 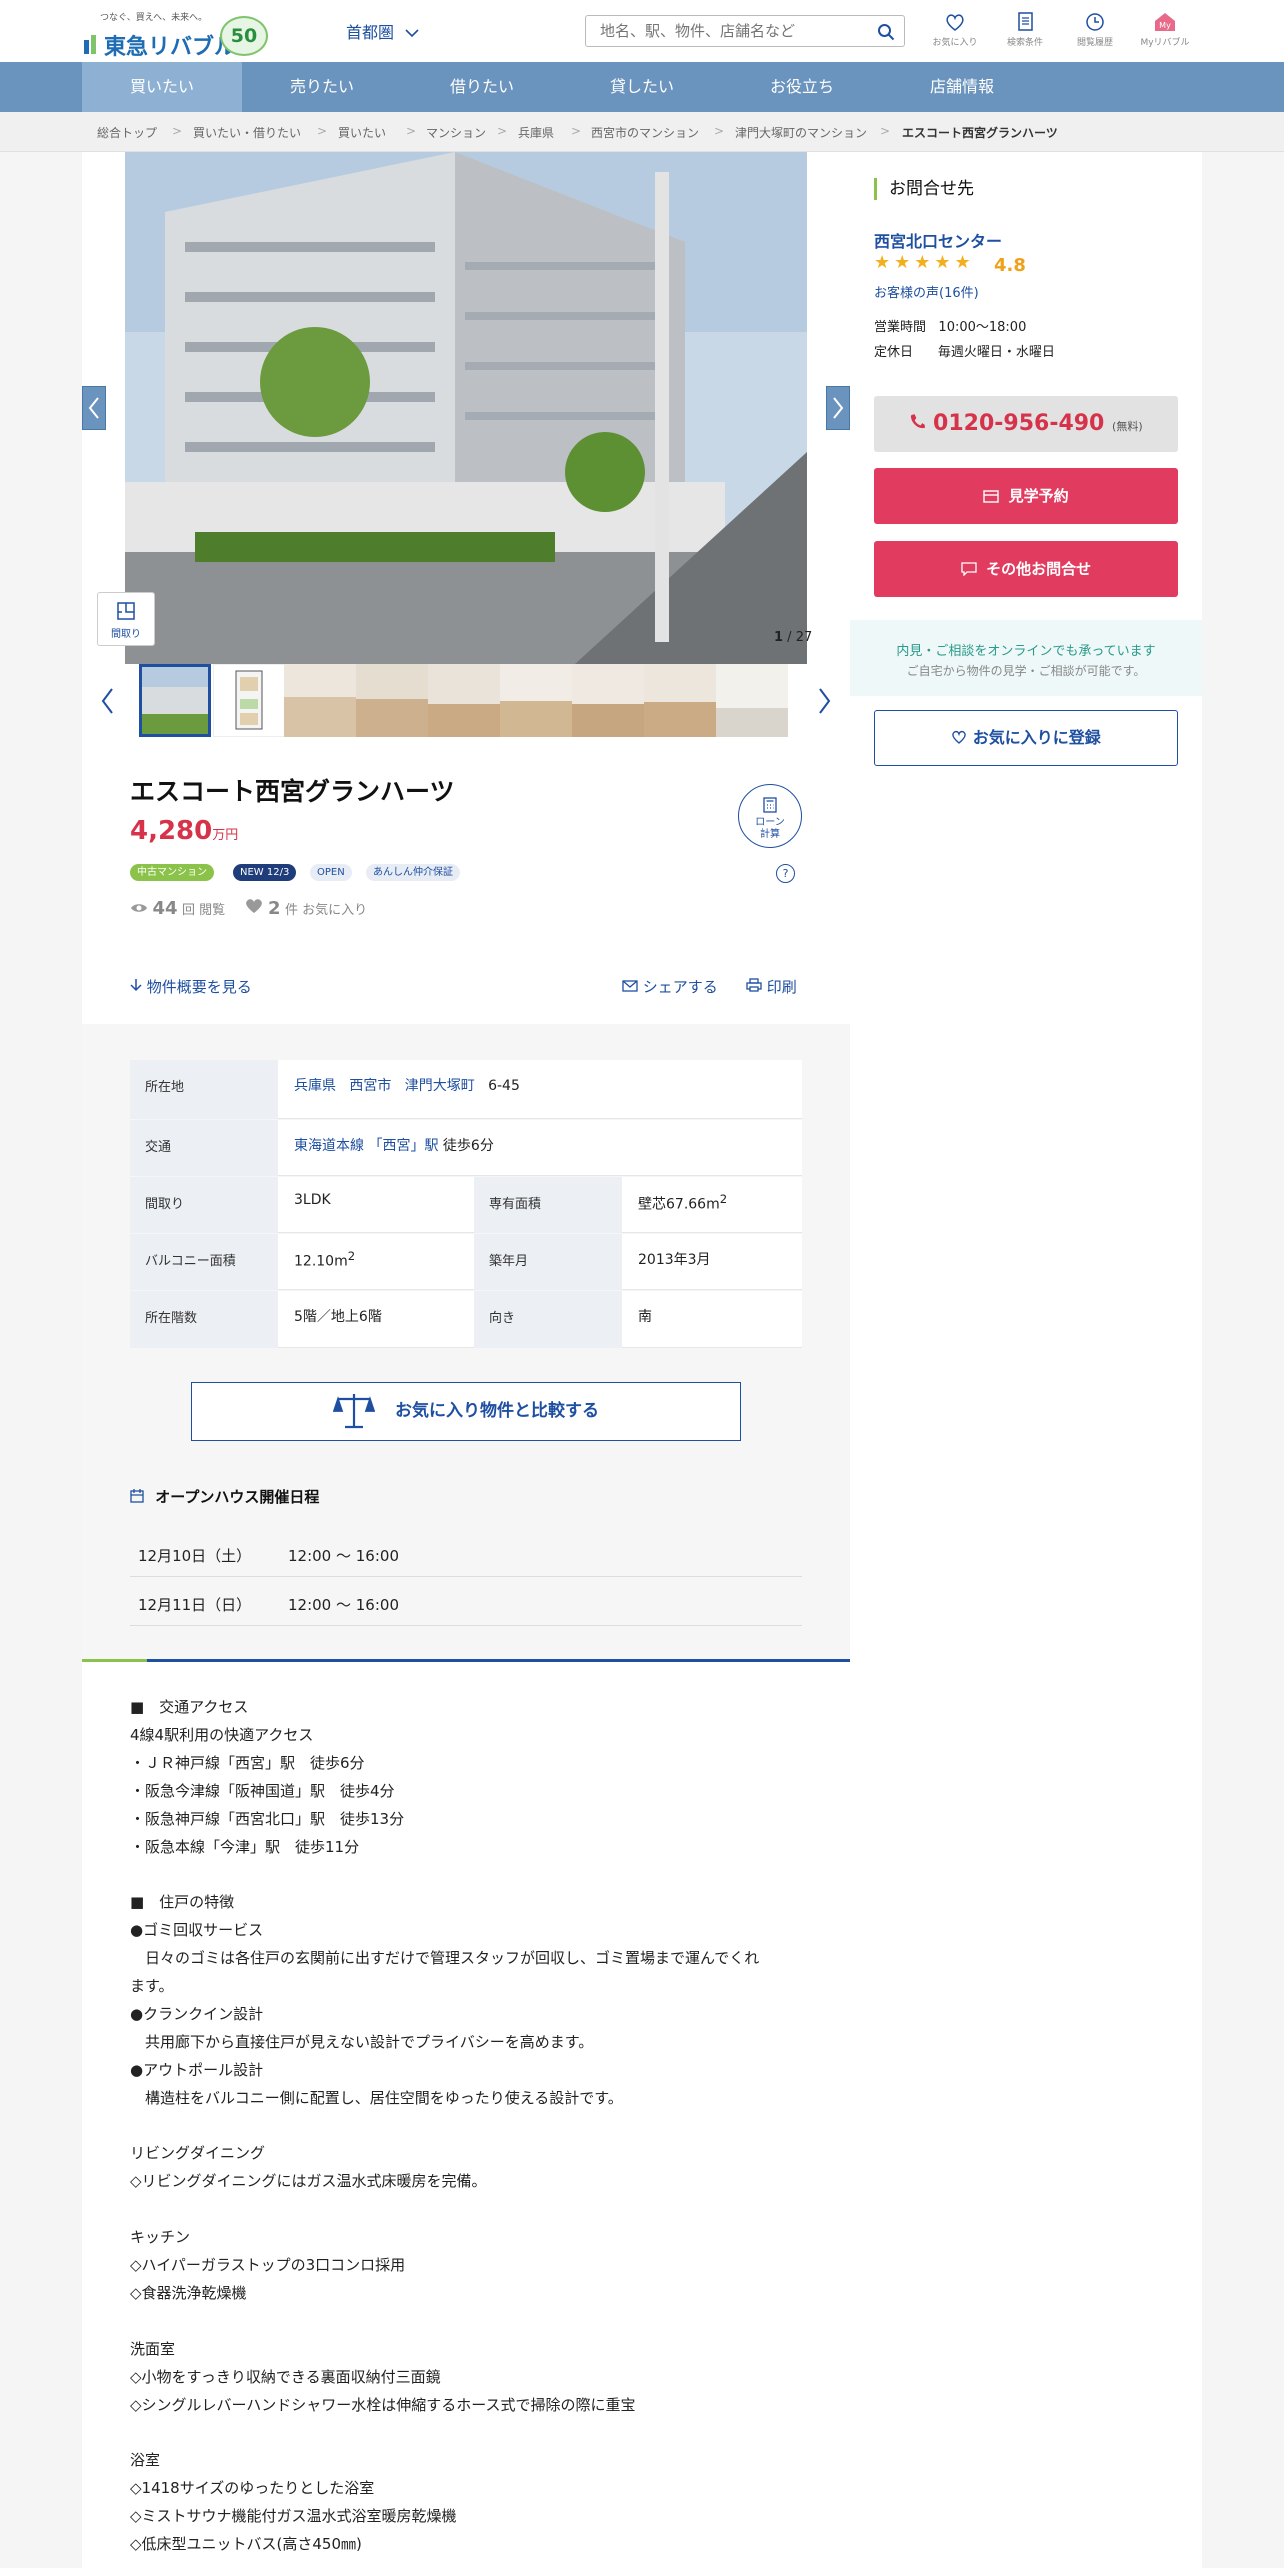 What do you see at coordinates (249, 700) in the screenshot?
I see `thumbnail-floorplan` at bounding box center [249, 700].